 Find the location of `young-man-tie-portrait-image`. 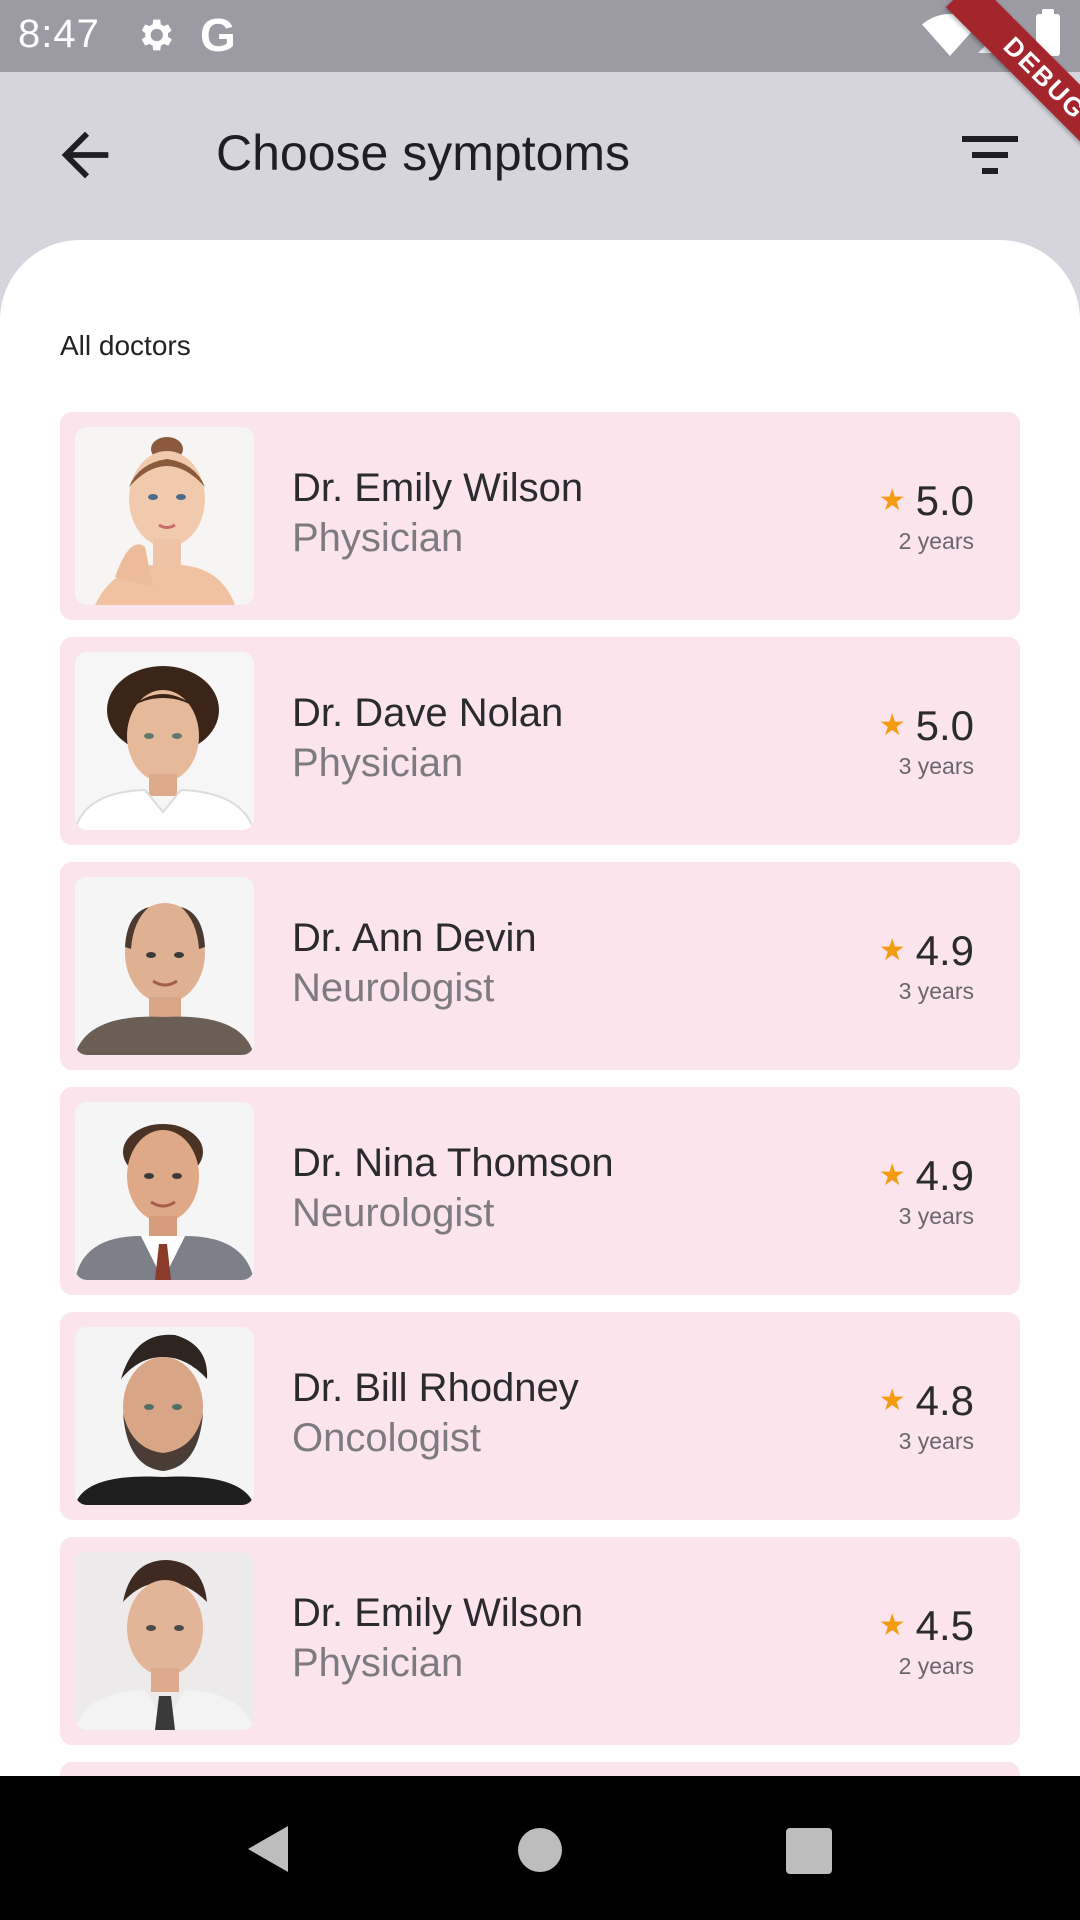

young-man-tie-portrait-image is located at coordinates (164, 1641).